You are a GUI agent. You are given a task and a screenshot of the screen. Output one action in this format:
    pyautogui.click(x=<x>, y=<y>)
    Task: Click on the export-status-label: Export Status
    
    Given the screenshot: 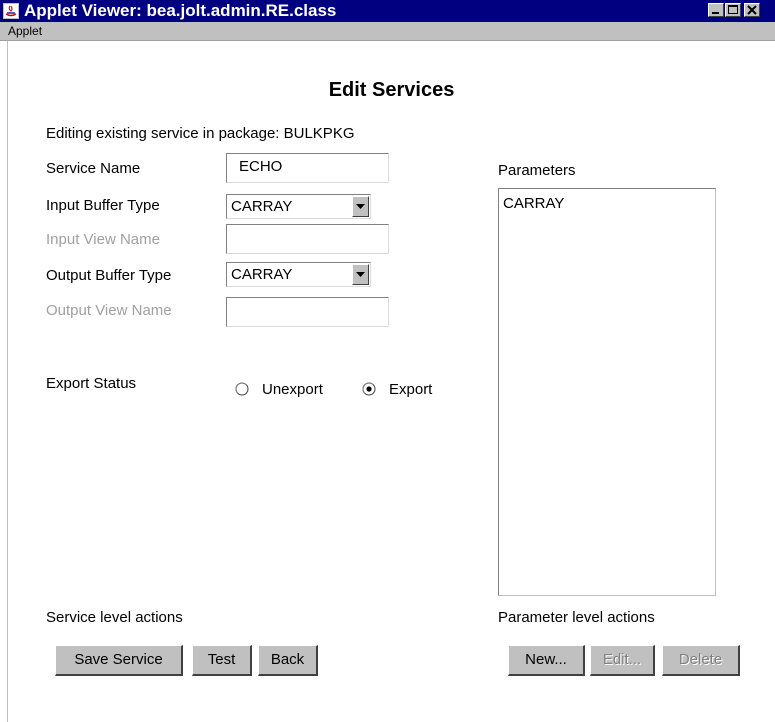 What is the action you would take?
    pyautogui.click(x=91, y=383)
    